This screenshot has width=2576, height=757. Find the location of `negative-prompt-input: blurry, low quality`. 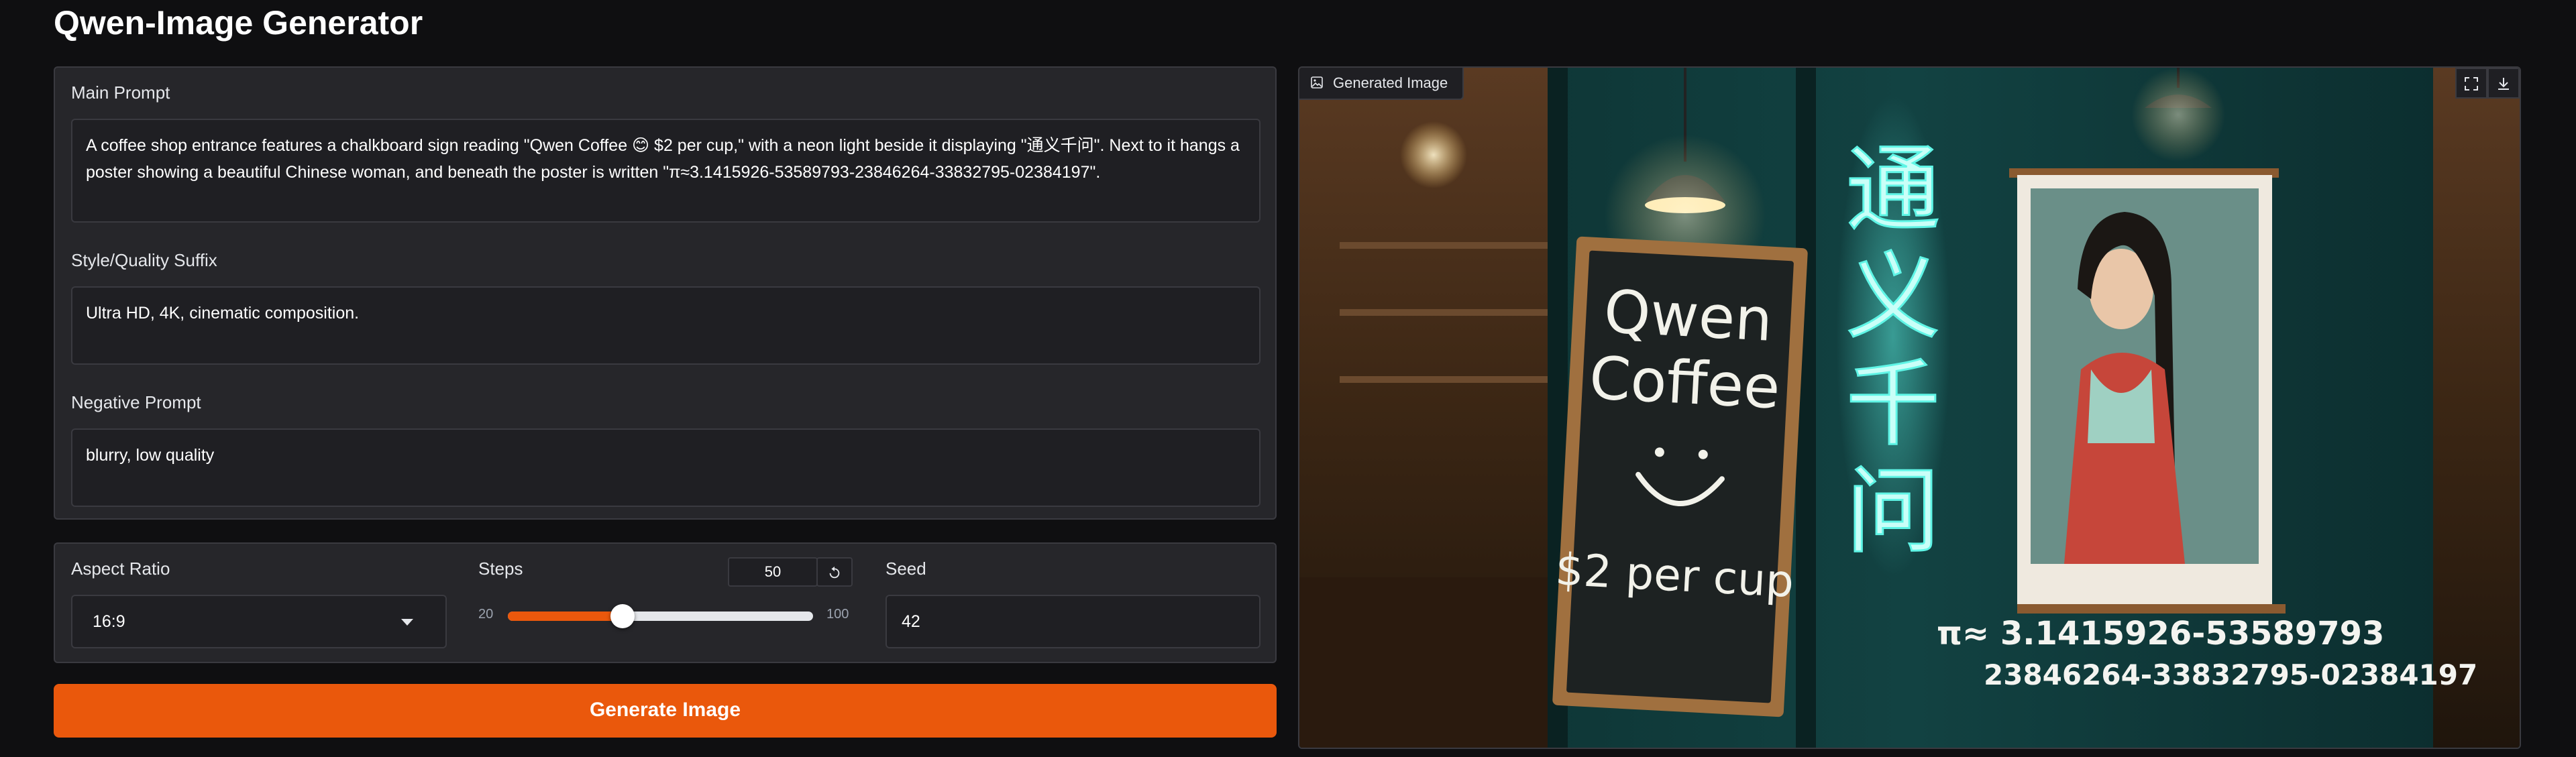

negative-prompt-input: blurry, low quality is located at coordinates (665, 468).